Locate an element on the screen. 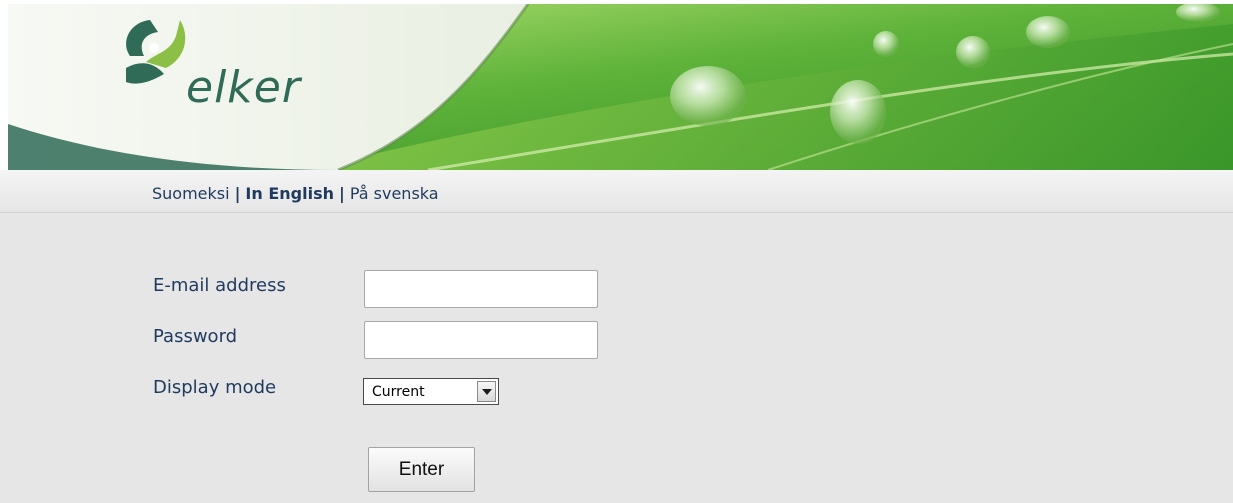  language-link-finnish: Suomeksi is located at coordinates (191, 193).